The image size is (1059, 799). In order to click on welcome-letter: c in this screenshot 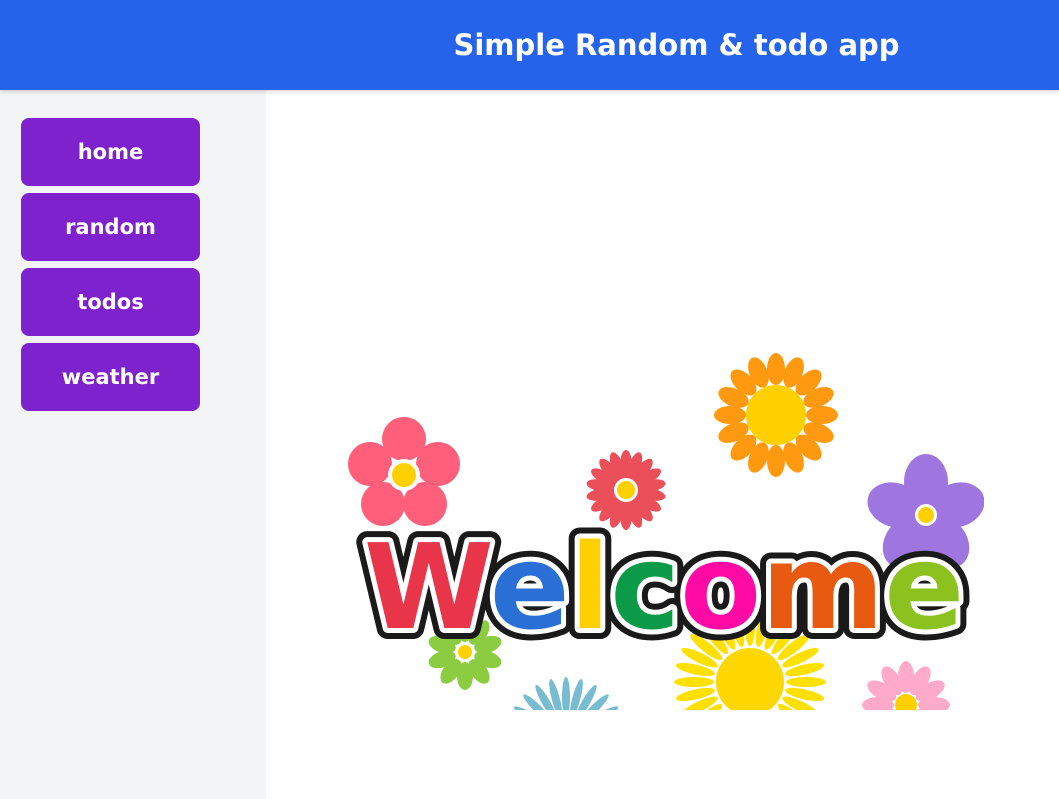, I will do `click(645, 587)`.